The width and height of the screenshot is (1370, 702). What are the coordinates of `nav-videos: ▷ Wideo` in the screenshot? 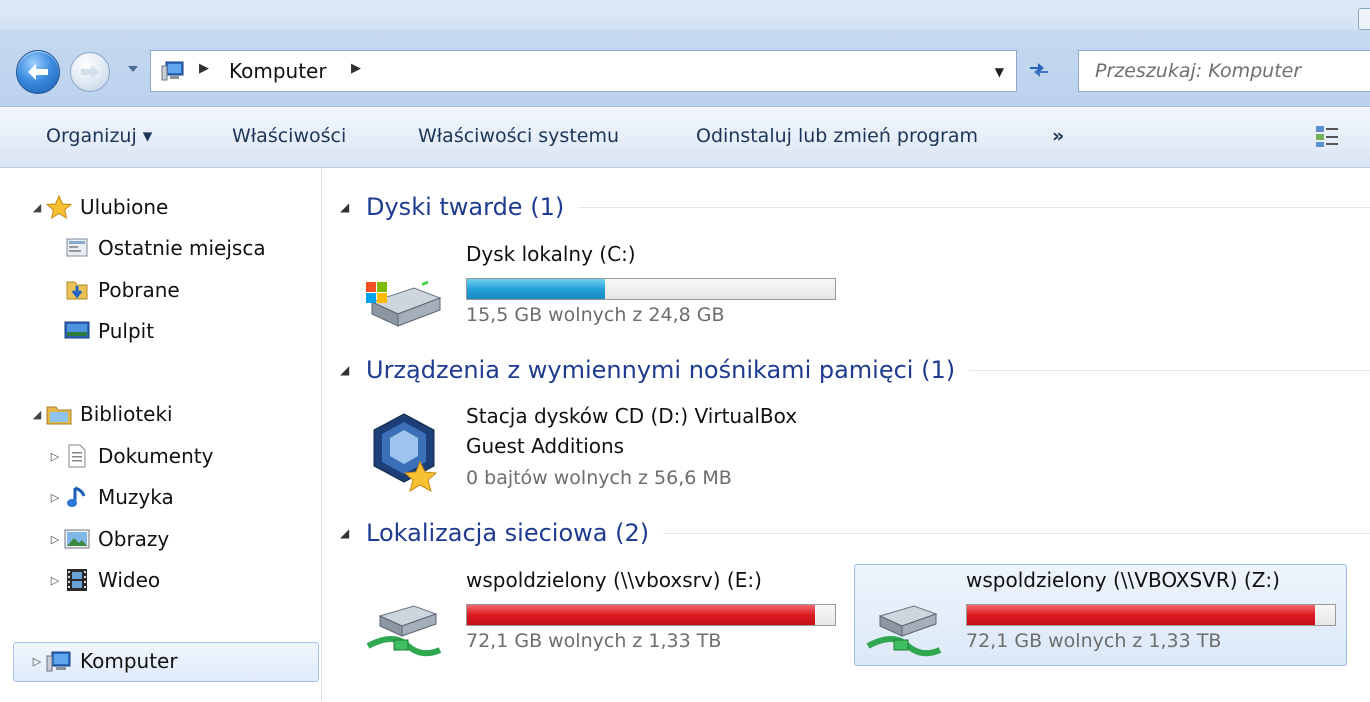 It's located at (103, 580).